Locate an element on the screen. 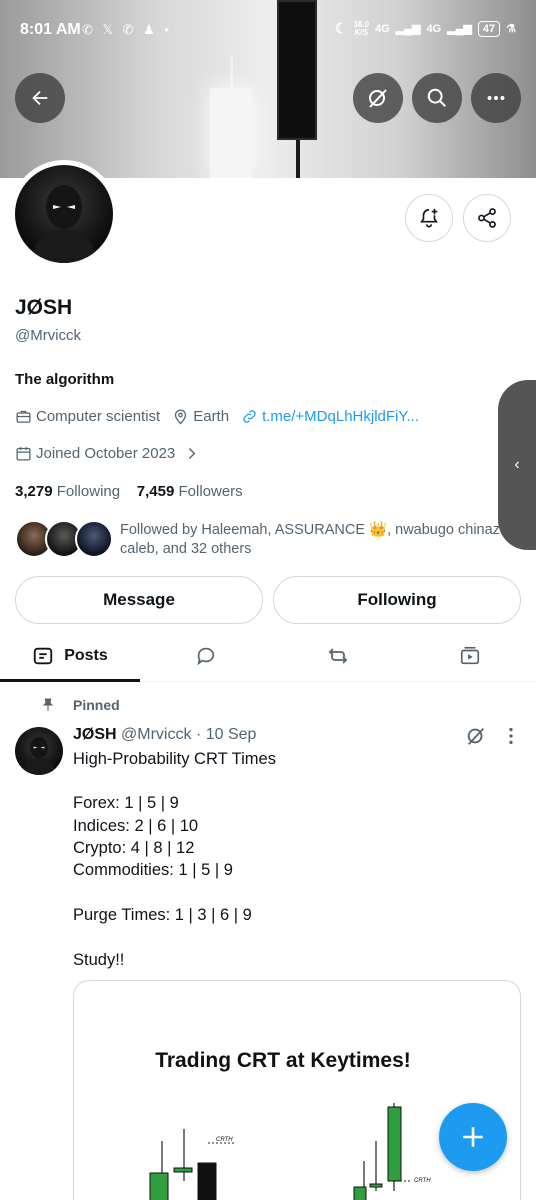  briefcase-icon is located at coordinates (23, 416).